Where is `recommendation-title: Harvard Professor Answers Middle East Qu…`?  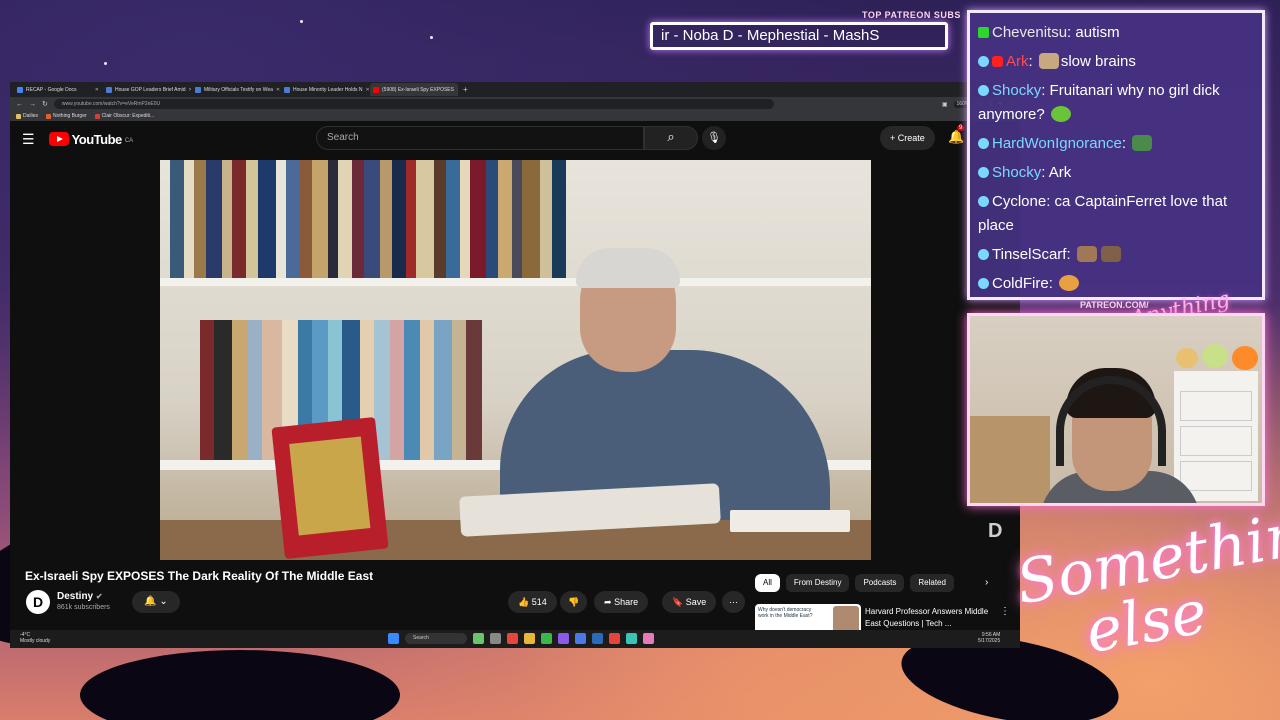 recommendation-title: Harvard Professor Answers Middle East Qu… is located at coordinates (935, 618).